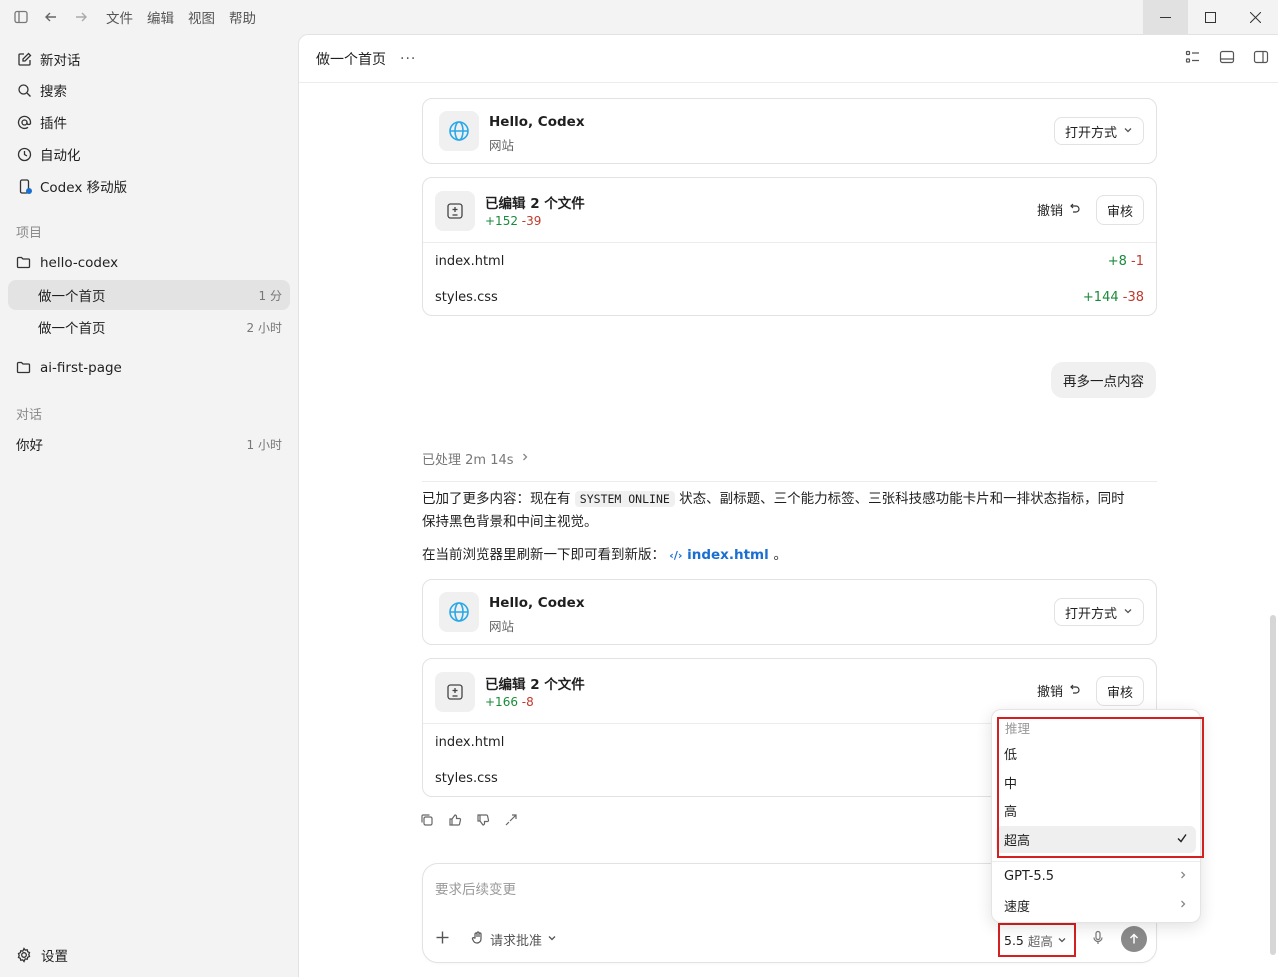  I want to click on review-label: 审核, so click(1119, 212).